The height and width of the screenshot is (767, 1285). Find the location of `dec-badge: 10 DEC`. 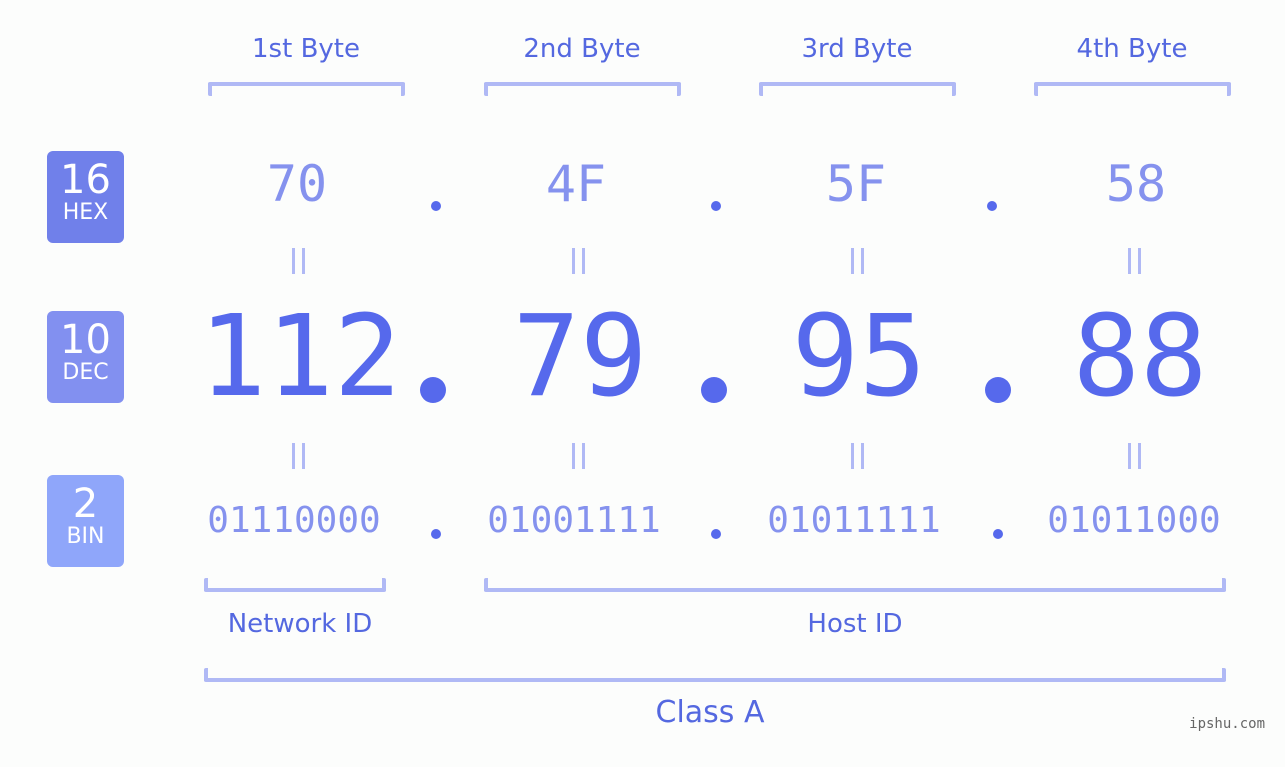

dec-badge: 10 DEC is located at coordinates (85, 357).